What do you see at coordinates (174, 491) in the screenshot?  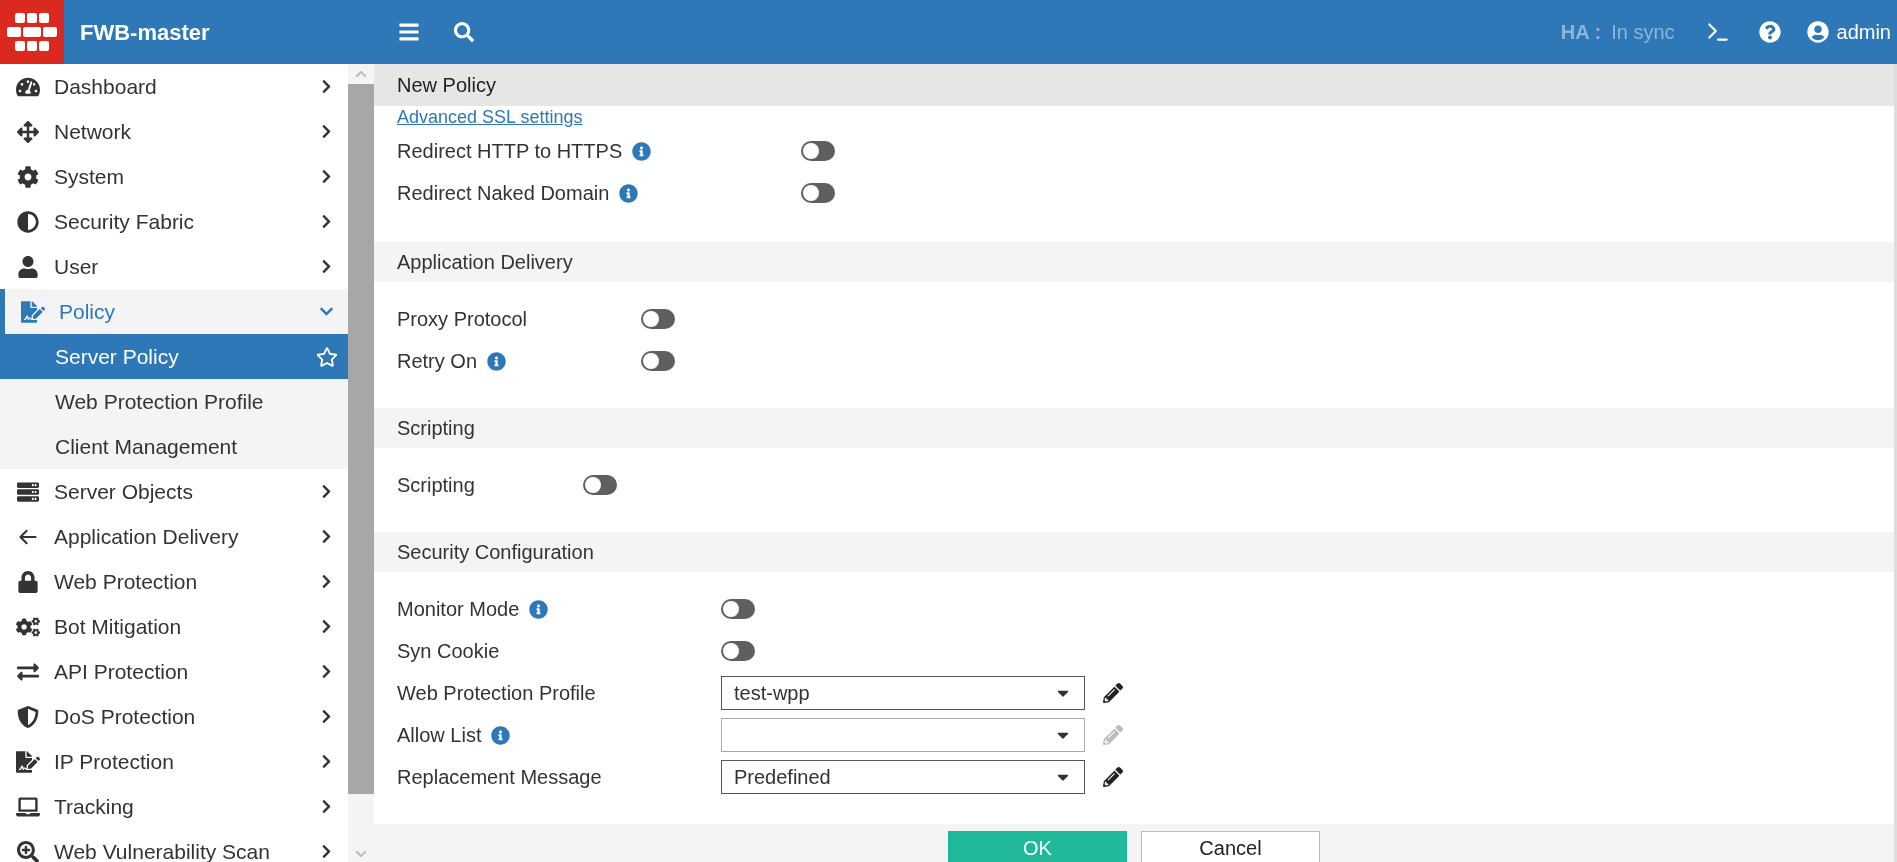 I see `sidebar-item: Server Objects` at bounding box center [174, 491].